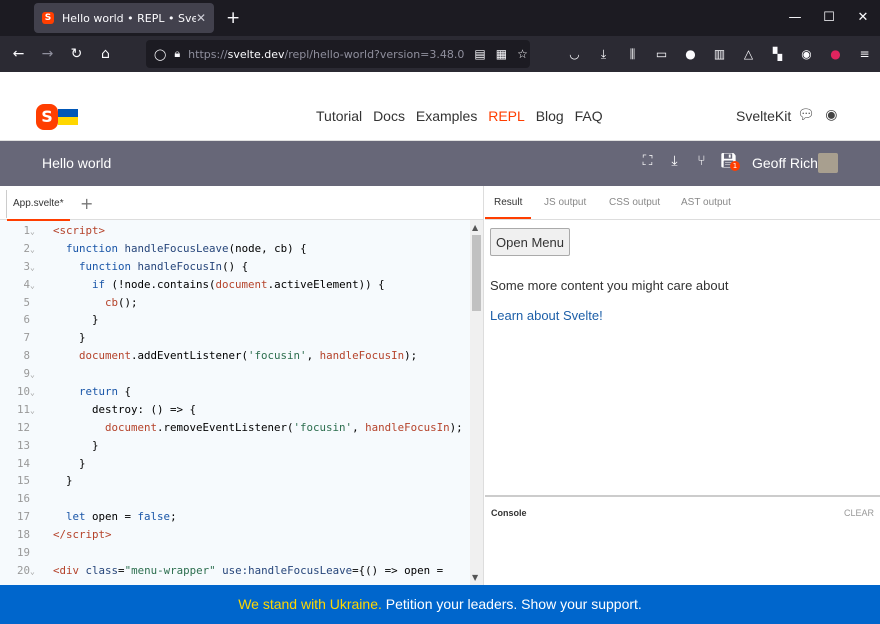  Describe the element at coordinates (235, 338) in the screenshot. I see `code-line: 7 }` at that location.